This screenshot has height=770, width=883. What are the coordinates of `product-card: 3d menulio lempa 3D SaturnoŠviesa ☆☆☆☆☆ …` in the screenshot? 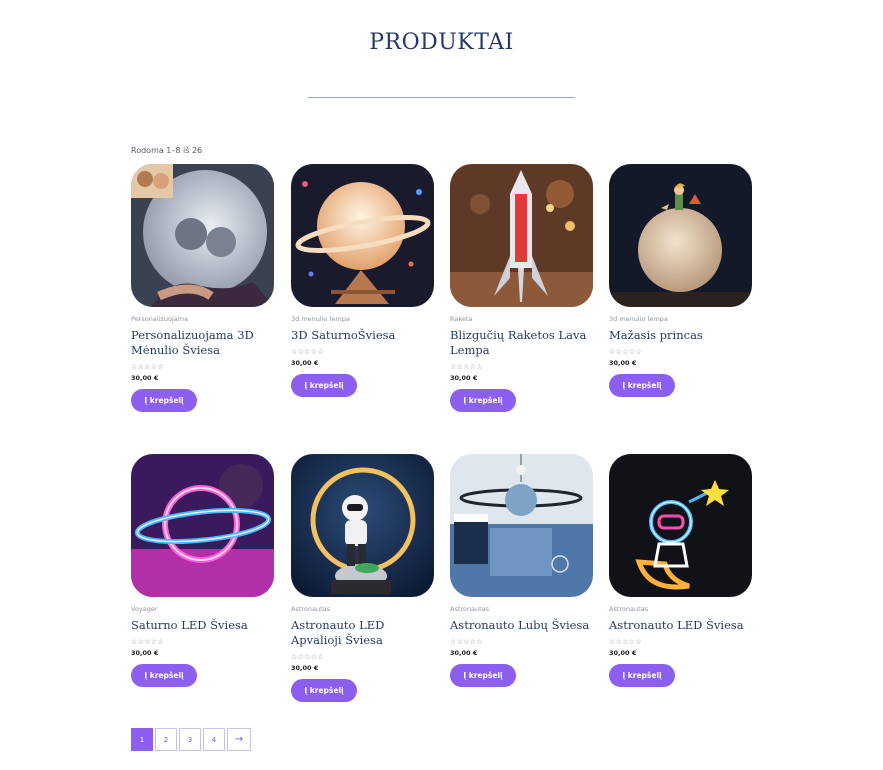 It's located at (362, 280).